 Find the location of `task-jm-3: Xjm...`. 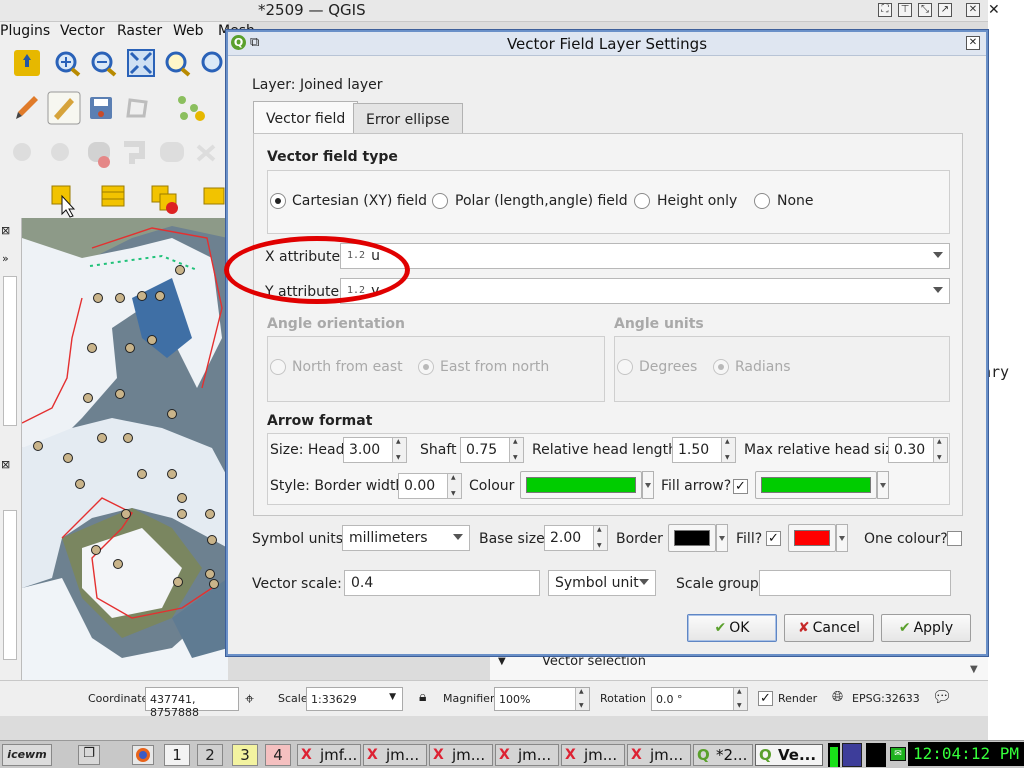

task-jm-3: Xjm... is located at coordinates (527, 755).